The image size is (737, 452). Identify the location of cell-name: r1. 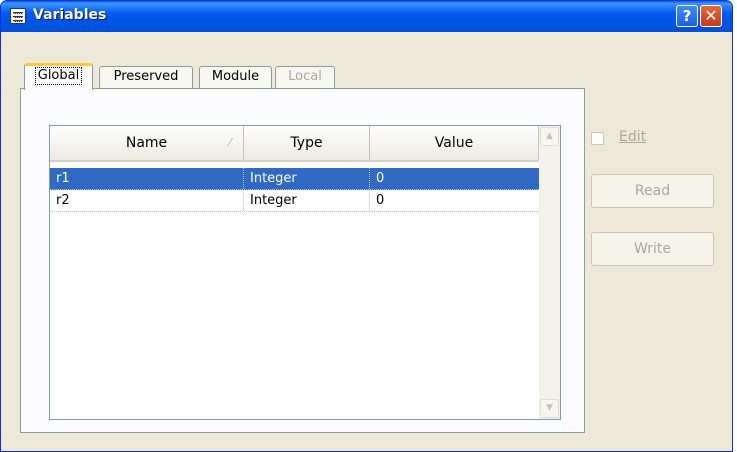
(147, 178).